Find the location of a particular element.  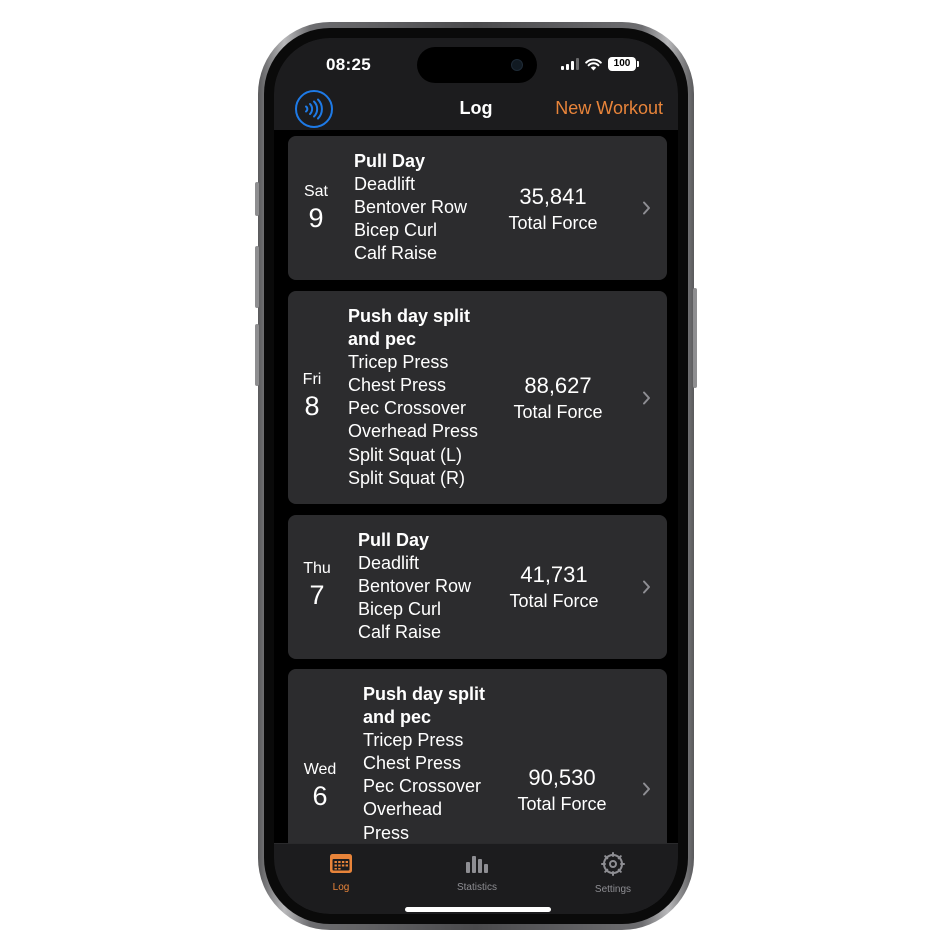

tab-bar: Log Statistics Settings is located at coordinates (476, 878).